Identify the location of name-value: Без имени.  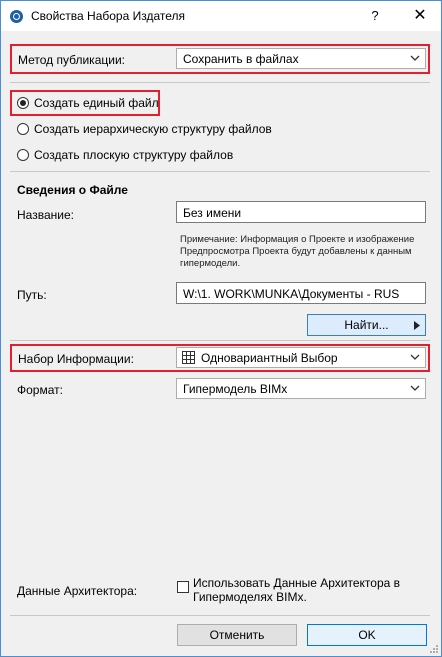
(212, 213).